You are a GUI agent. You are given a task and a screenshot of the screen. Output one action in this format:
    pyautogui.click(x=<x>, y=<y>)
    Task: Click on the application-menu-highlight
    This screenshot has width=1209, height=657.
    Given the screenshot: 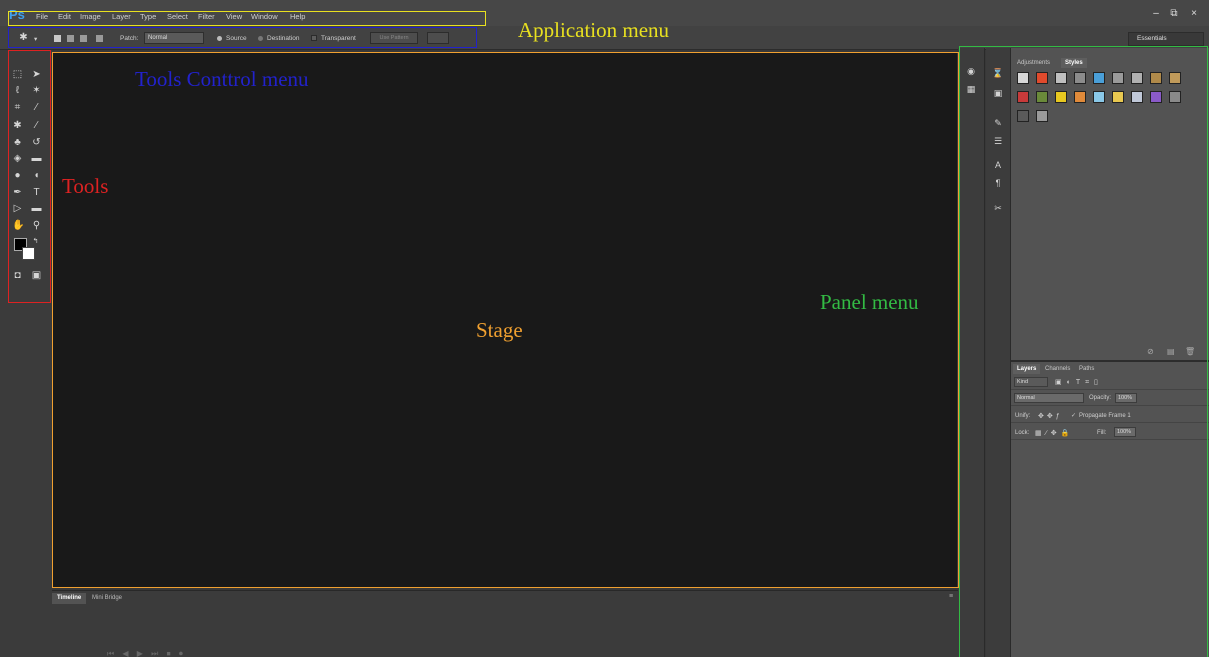 What is the action you would take?
    pyautogui.click(x=247, y=18)
    